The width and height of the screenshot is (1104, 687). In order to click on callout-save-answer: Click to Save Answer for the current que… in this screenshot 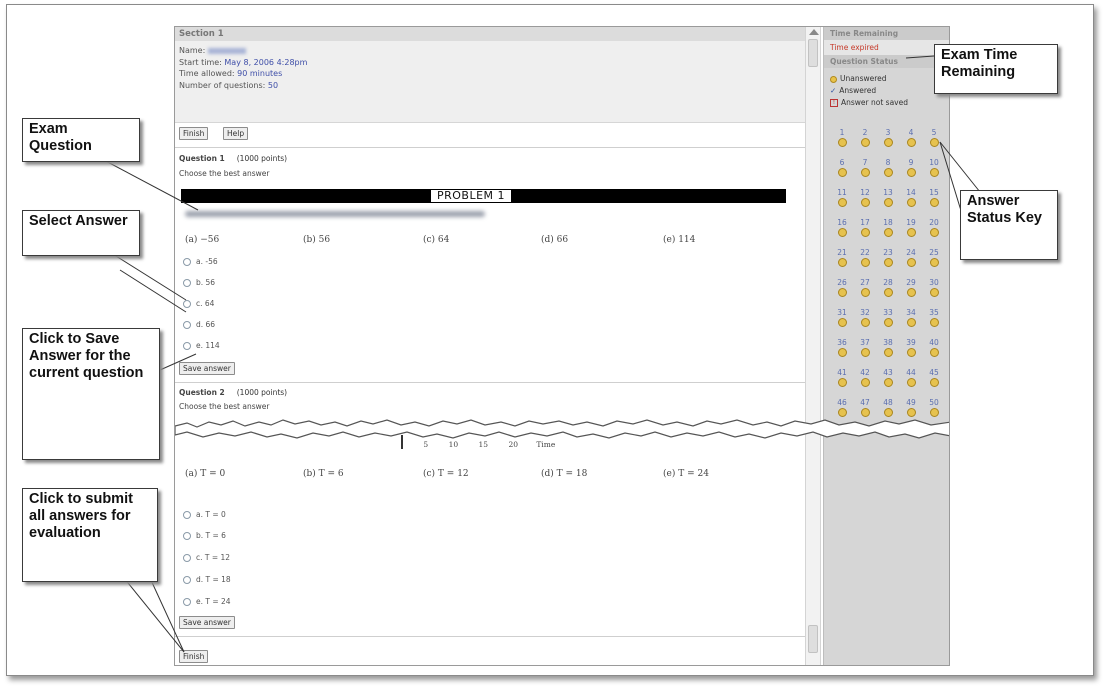, I will do `click(91, 394)`.